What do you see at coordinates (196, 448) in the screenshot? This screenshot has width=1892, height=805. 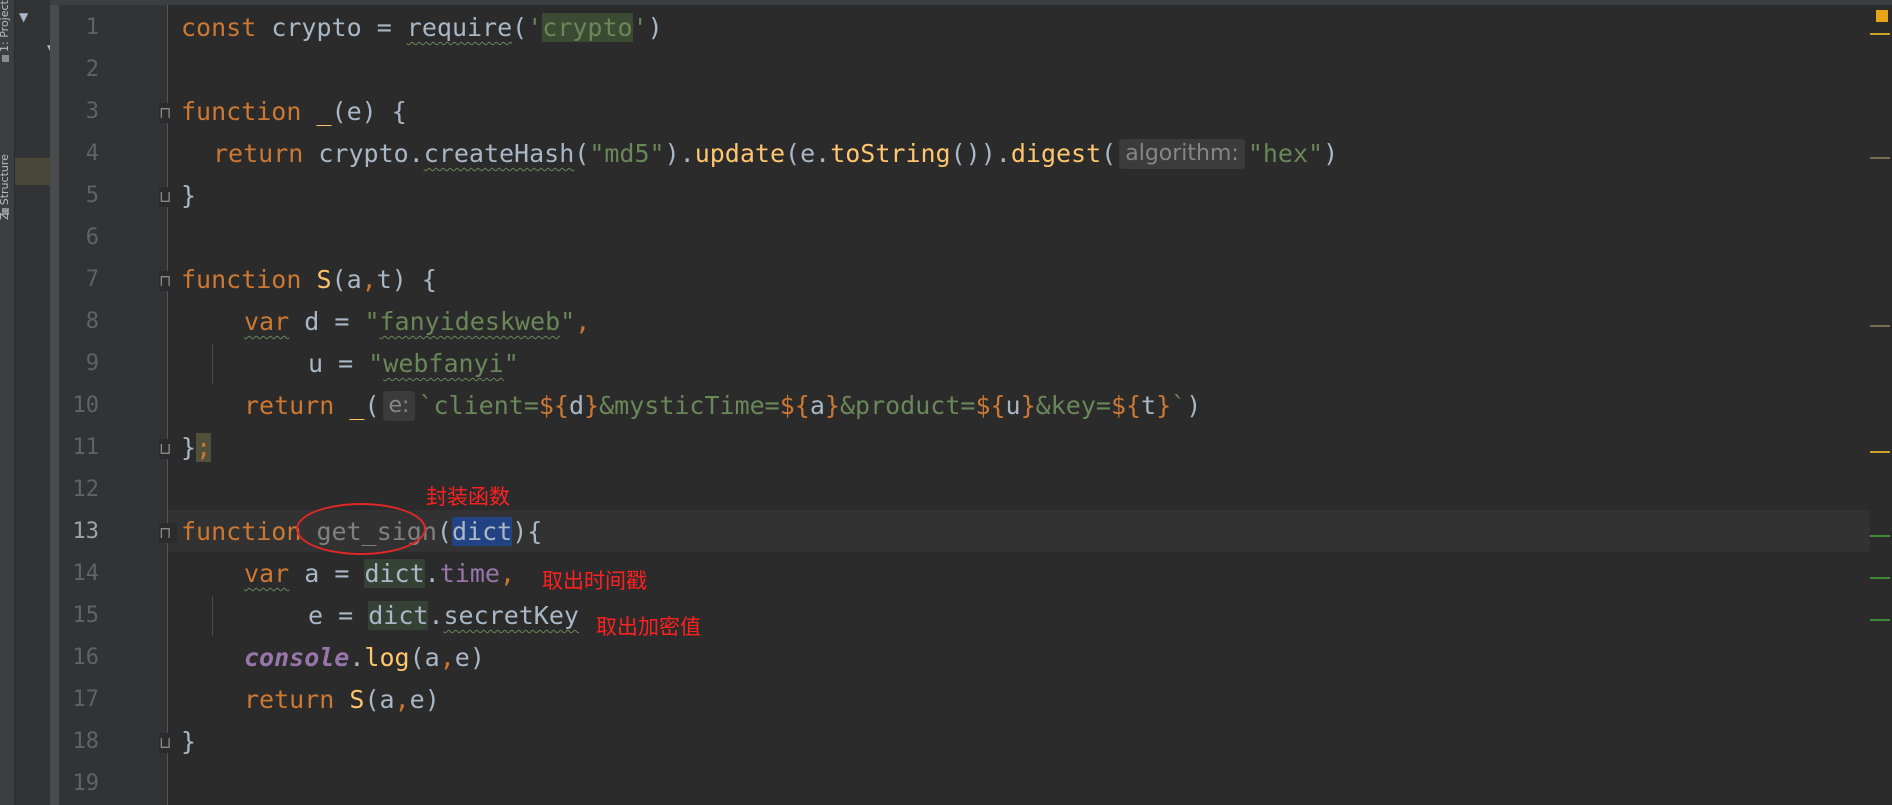 I see `code-line-11: };` at bounding box center [196, 448].